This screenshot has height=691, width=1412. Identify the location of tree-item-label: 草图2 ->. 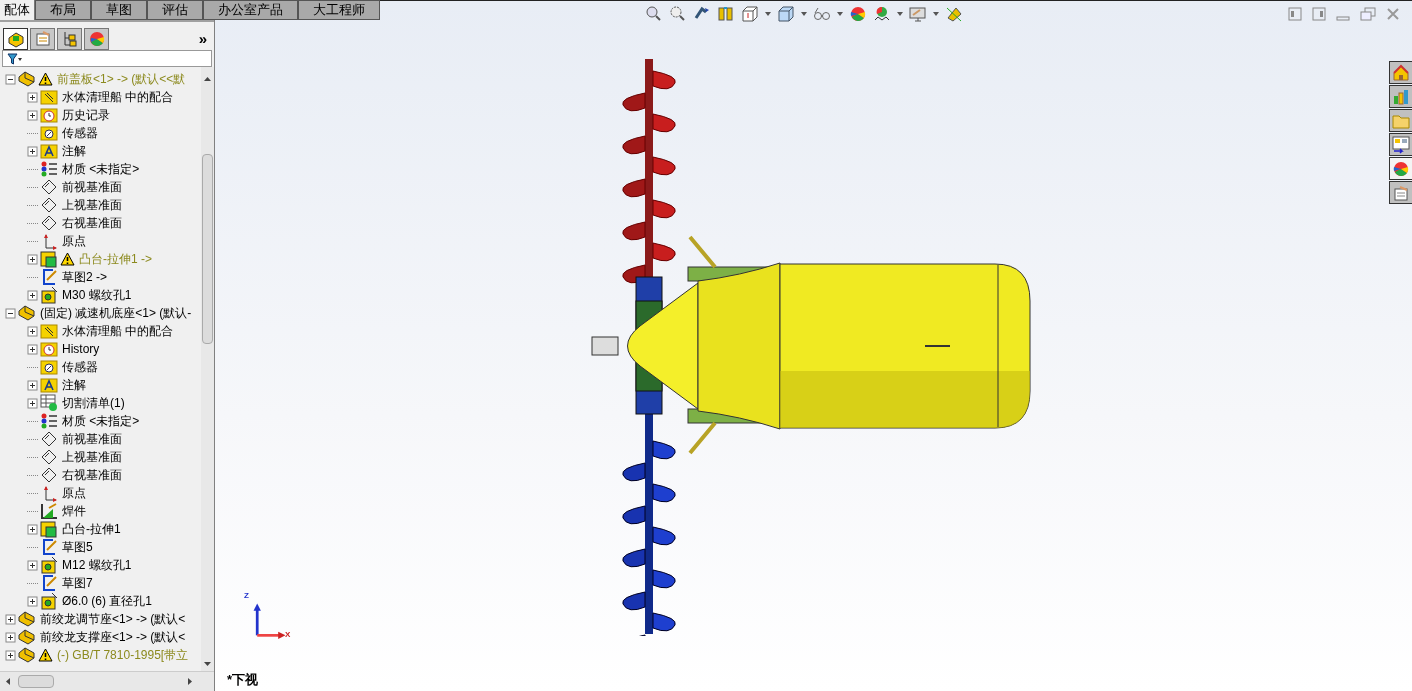
(84, 277).